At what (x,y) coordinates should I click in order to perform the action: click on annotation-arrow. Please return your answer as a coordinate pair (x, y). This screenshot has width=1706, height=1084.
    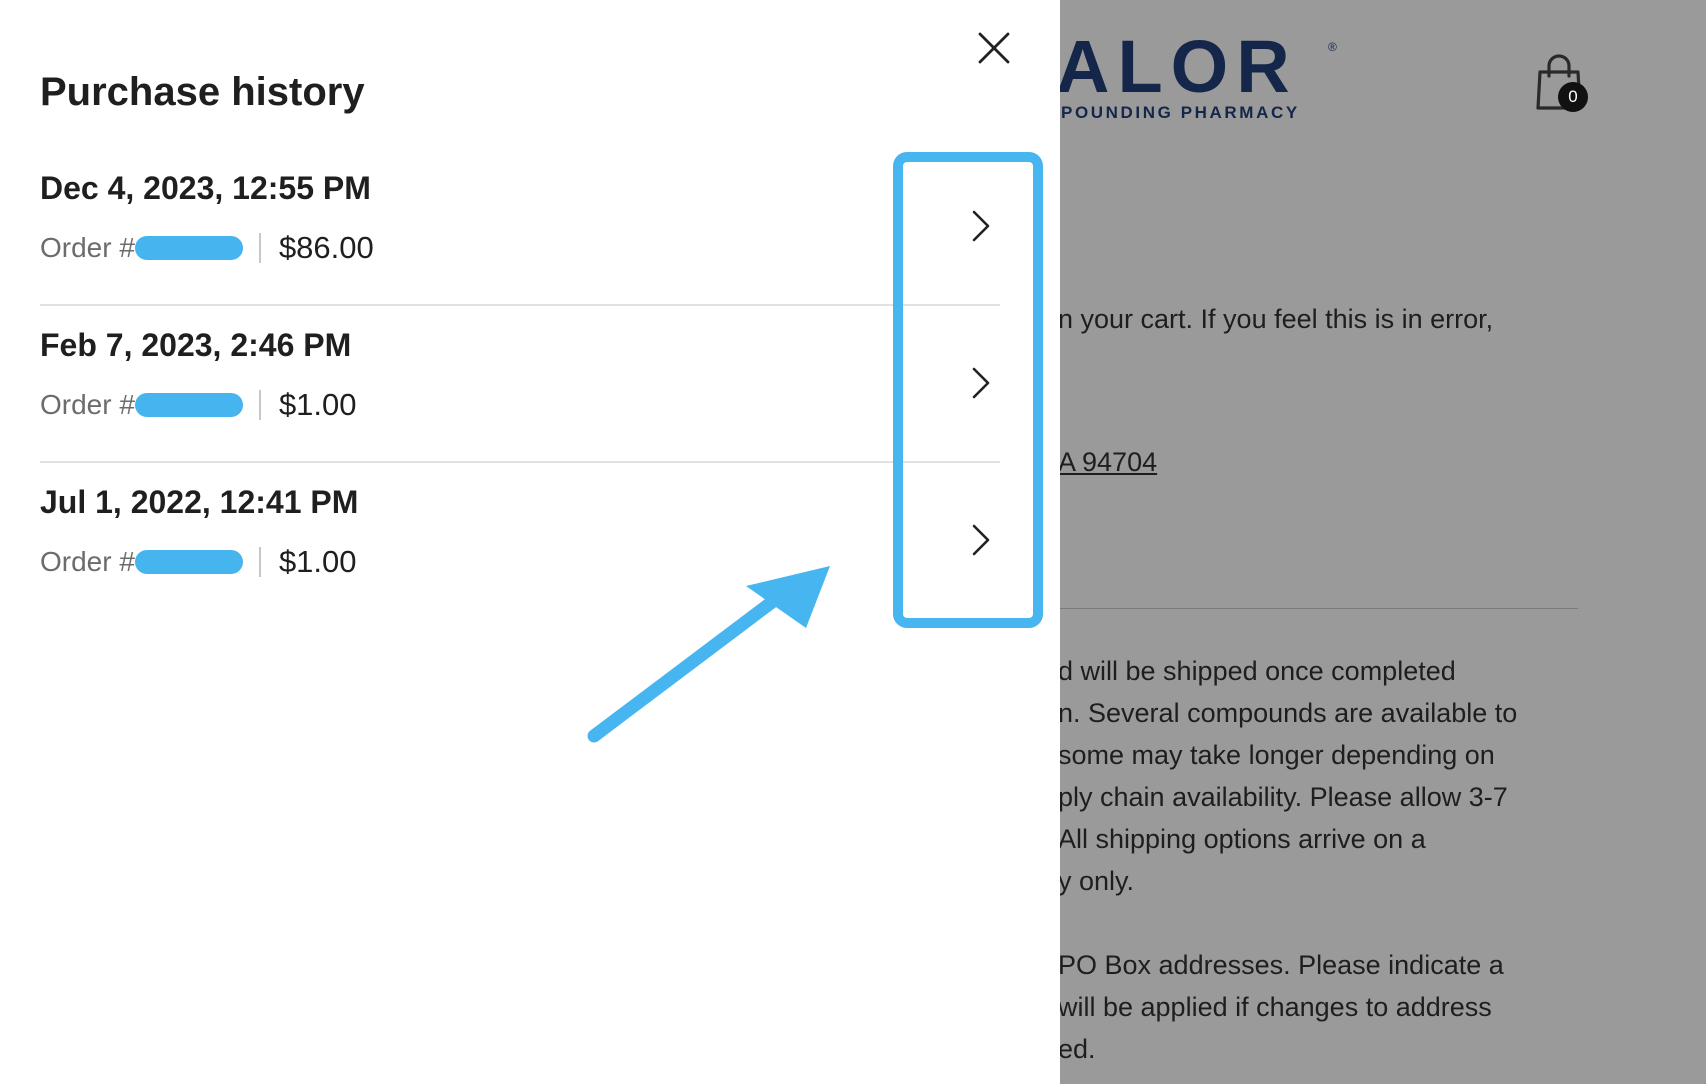
    Looking at the image, I should click on (708, 654).